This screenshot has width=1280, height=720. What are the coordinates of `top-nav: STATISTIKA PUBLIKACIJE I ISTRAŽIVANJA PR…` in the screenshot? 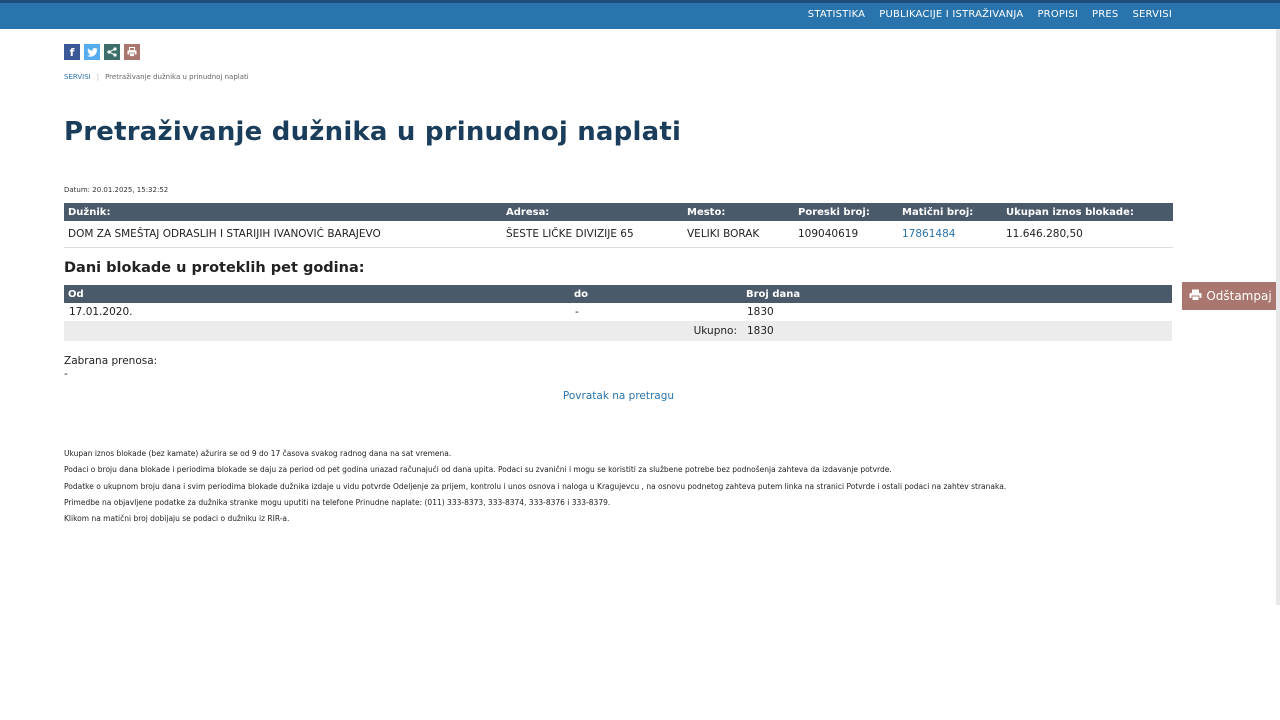 It's located at (990, 14).